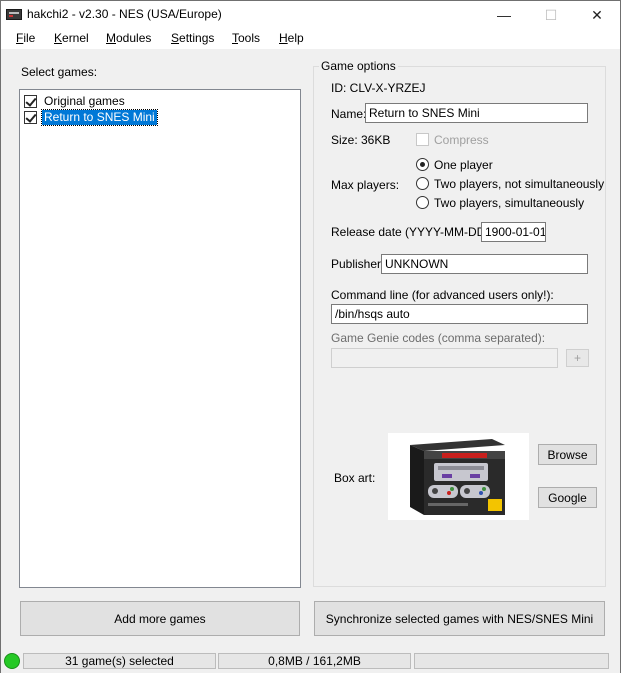 The image size is (621, 673). Describe the element at coordinates (484, 264) in the screenshot. I see `publisher-input: UNKNOWN` at that location.